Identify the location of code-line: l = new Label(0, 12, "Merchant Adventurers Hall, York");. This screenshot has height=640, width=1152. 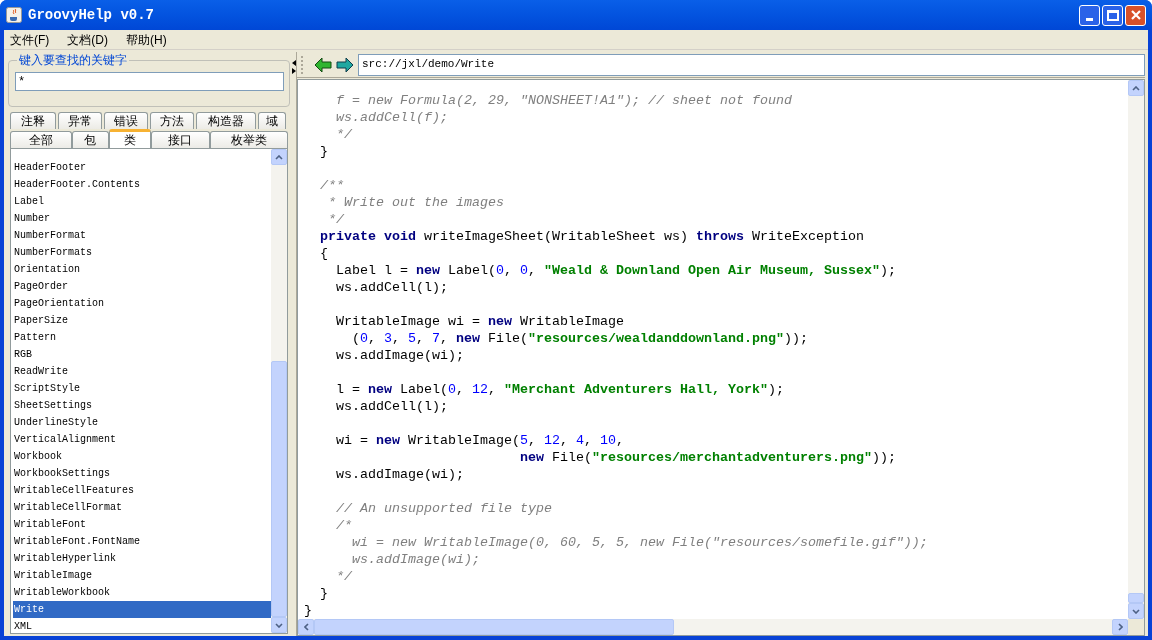
(560, 389).